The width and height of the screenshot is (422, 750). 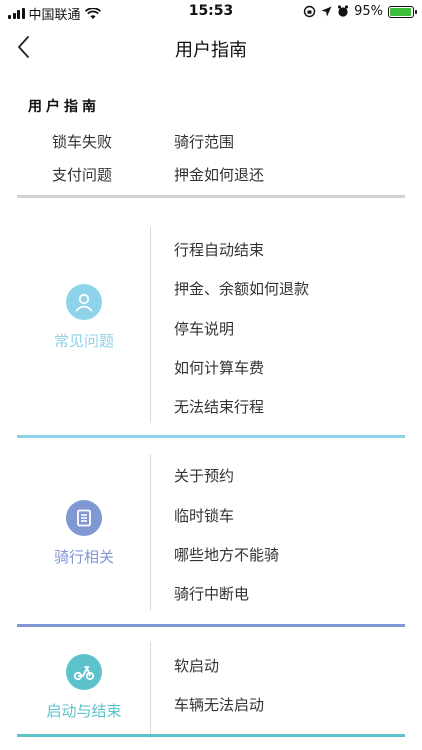 I want to click on faq-item: 押金、余额如何退款, so click(x=241, y=288).